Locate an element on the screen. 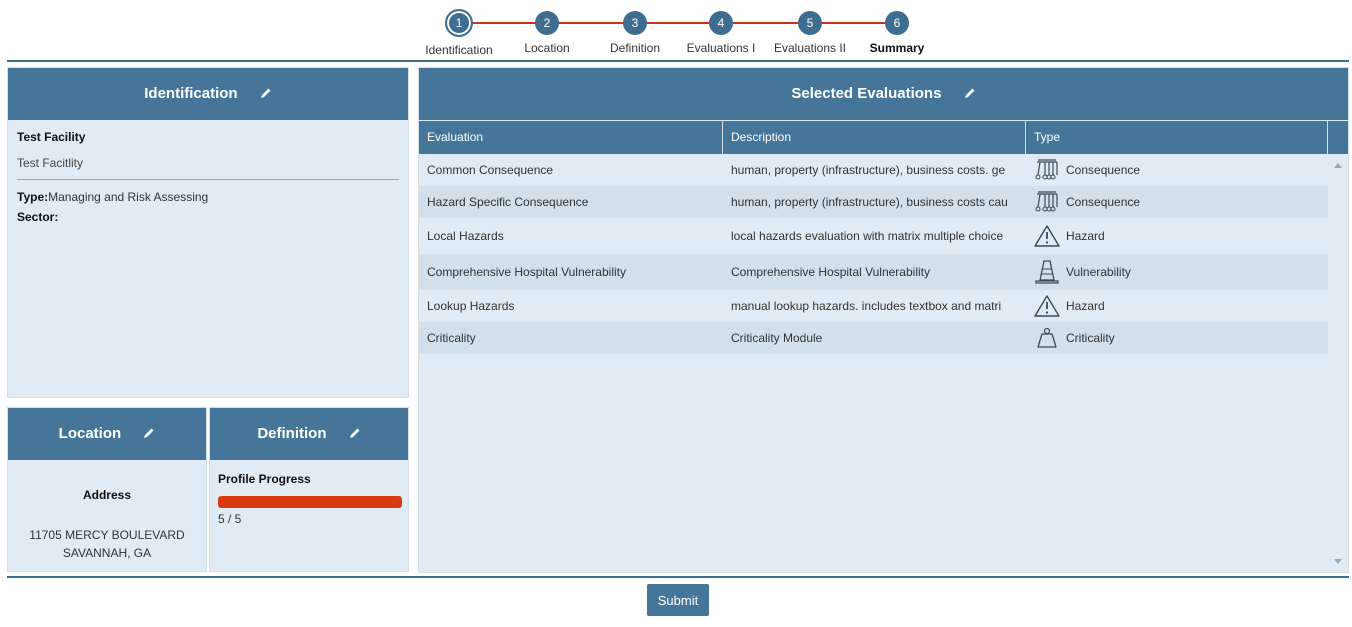 Image resolution: width=1352 pixels, height=627 pixels. evaluation-type-cell: Criticality is located at coordinates (1177, 338).